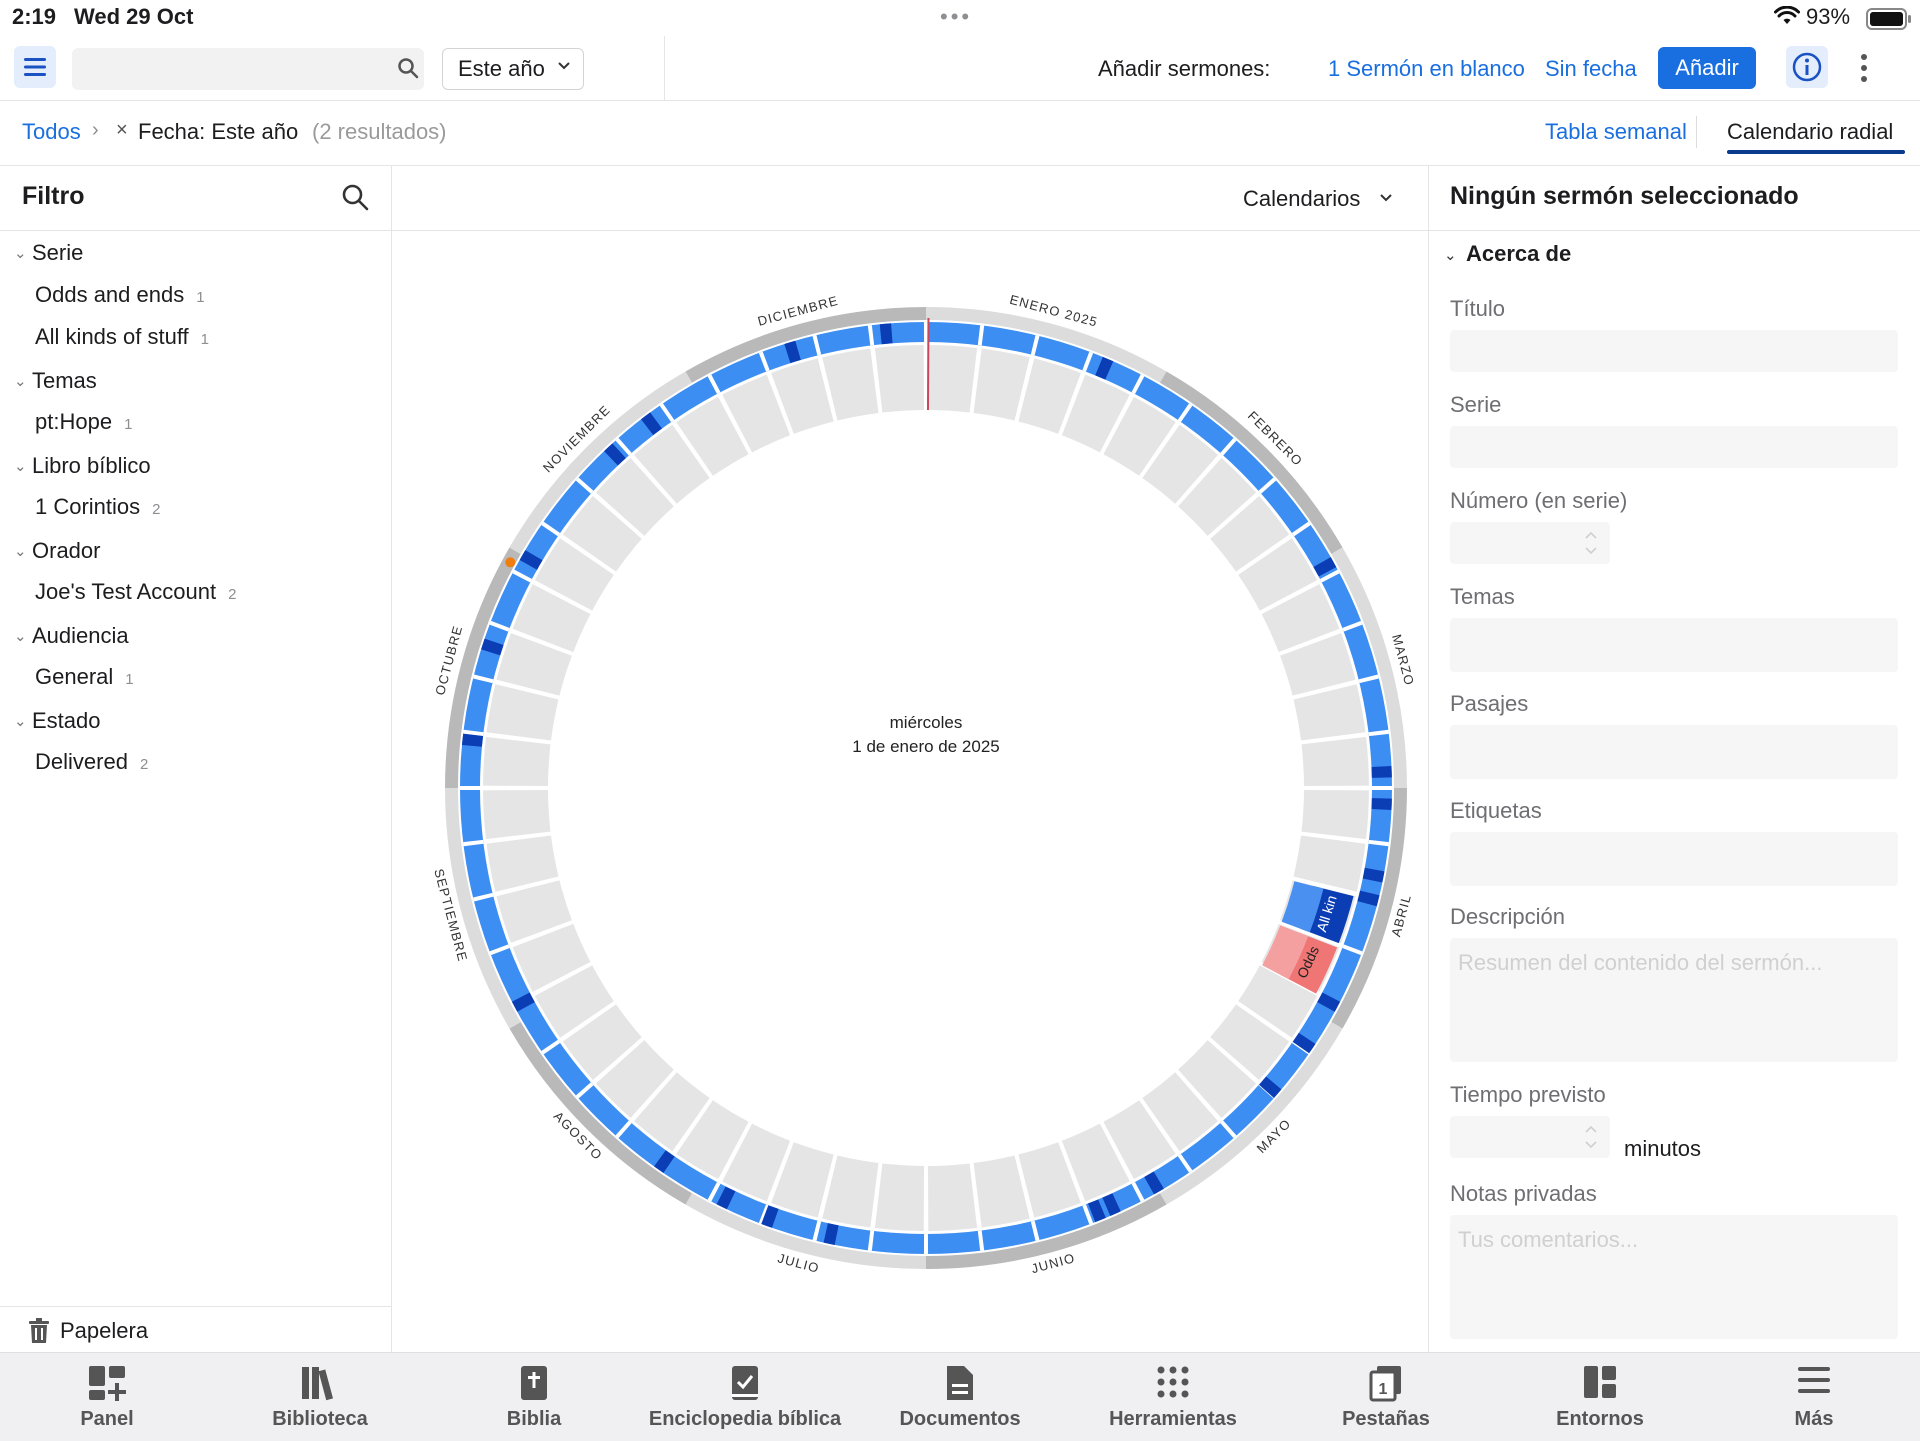 The width and height of the screenshot is (1920, 1441). What do you see at coordinates (73, 421) in the screenshot?
I see `item-label: pt:Hope` at bounding box center [73, 421].